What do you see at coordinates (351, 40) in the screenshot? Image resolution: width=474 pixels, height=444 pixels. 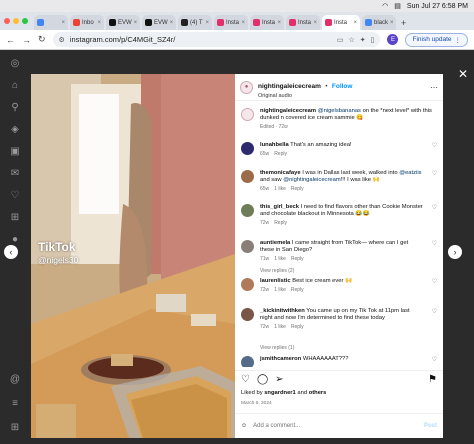 I see `bookmark-star-icon: ☆` at bounding box center [351, 40].